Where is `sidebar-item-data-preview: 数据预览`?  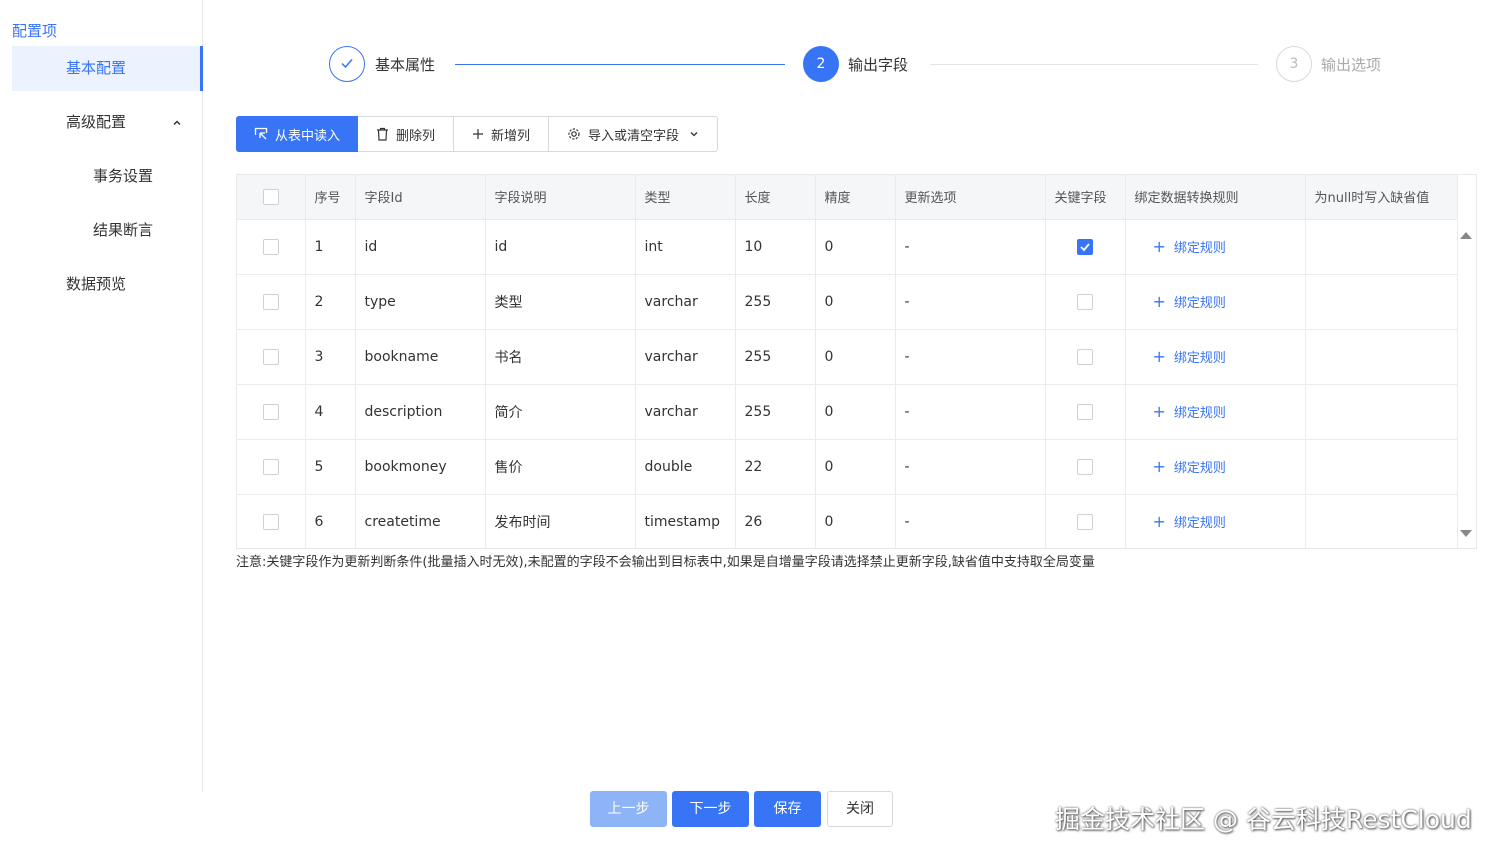
sidebar-item-data-preview: 数据预览 is located at coordinates (107, 284).